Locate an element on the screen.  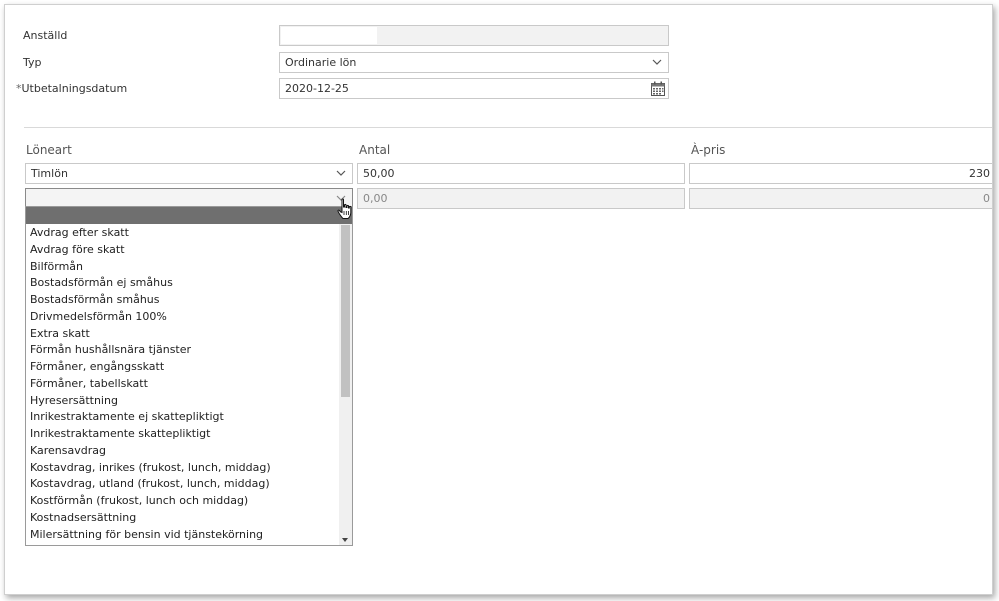
dropdown-option: Inrikestraktamente skattepliktigt is located at coordinates (182, 434).